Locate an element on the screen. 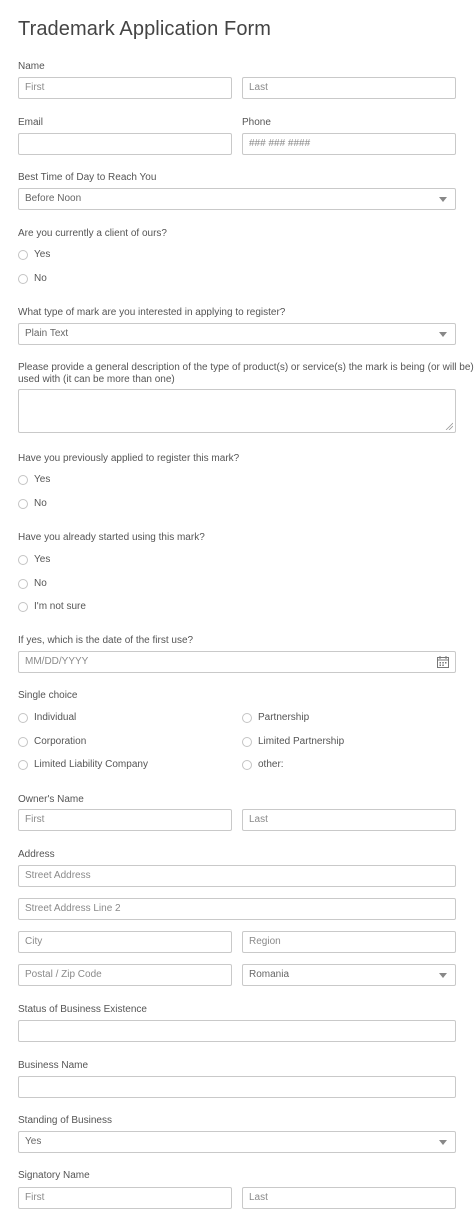 This screenshot has height=1223, width=474. best-time-selected: Before Noon is located at coordinates (53, 198).